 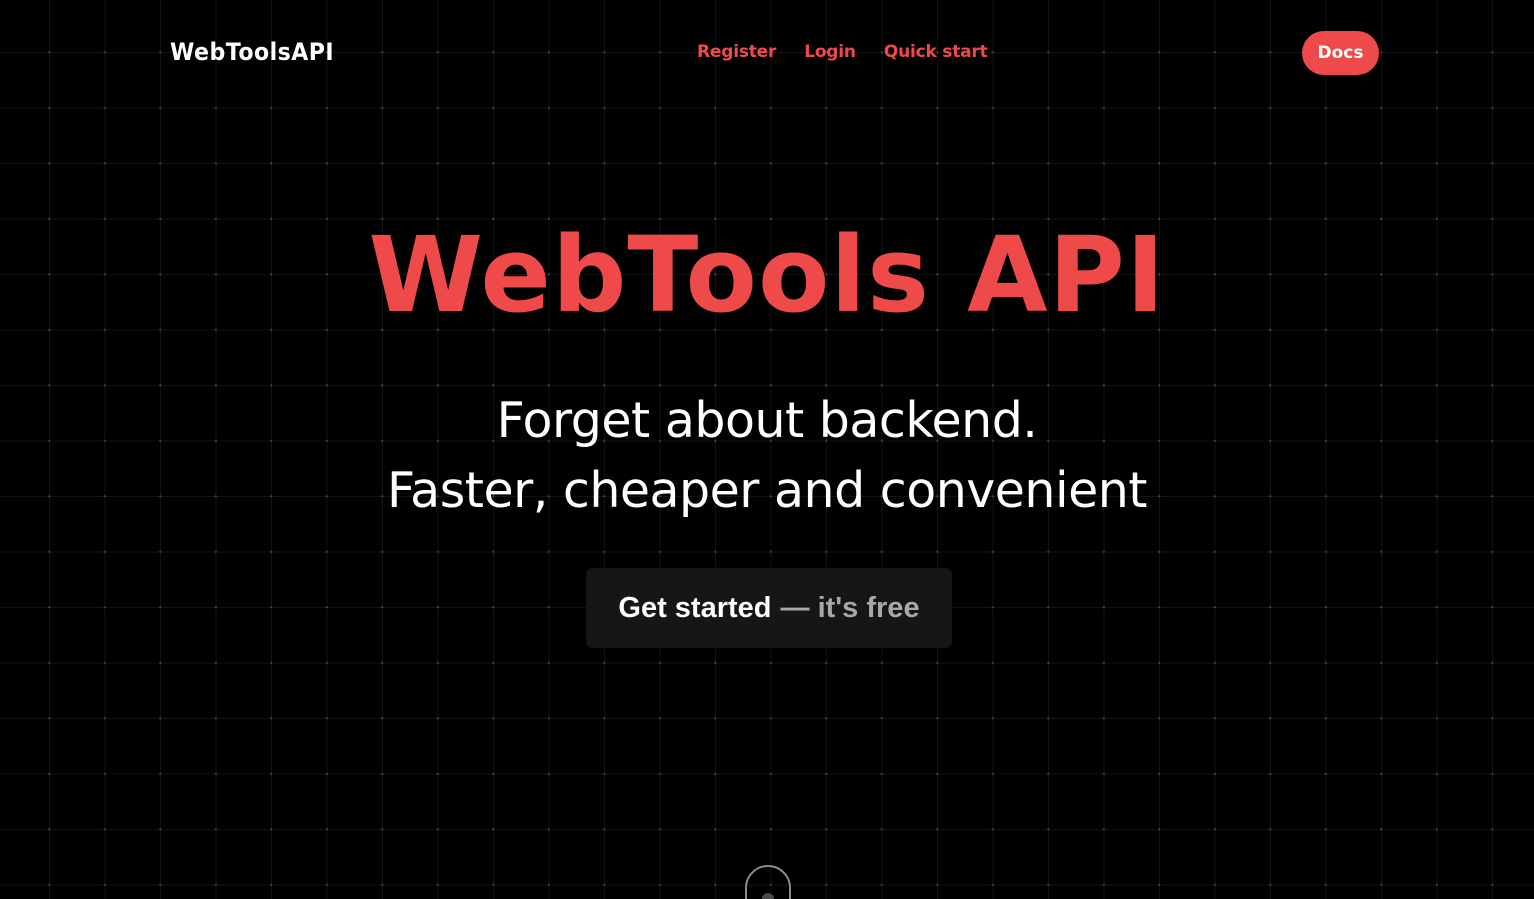 I want to click on hero-title: WebTools API, so click(x=767, y=275).